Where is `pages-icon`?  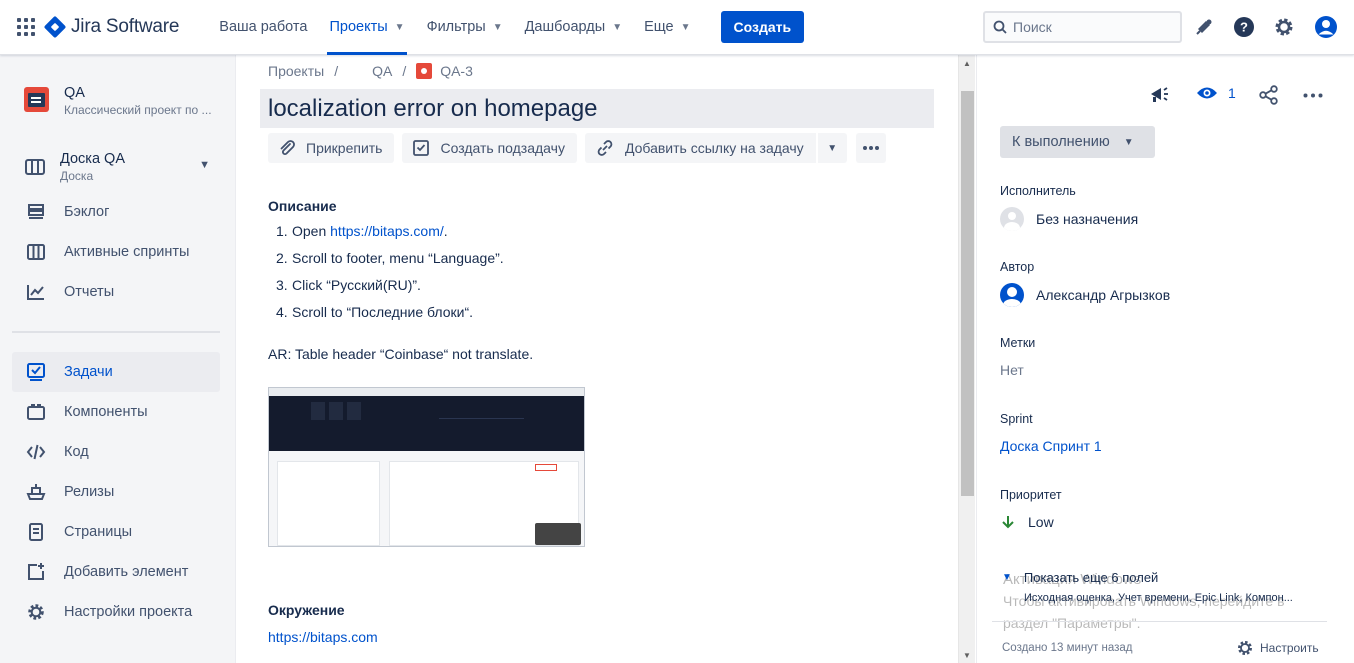 pages-icon is located at coordinates (36, 532).